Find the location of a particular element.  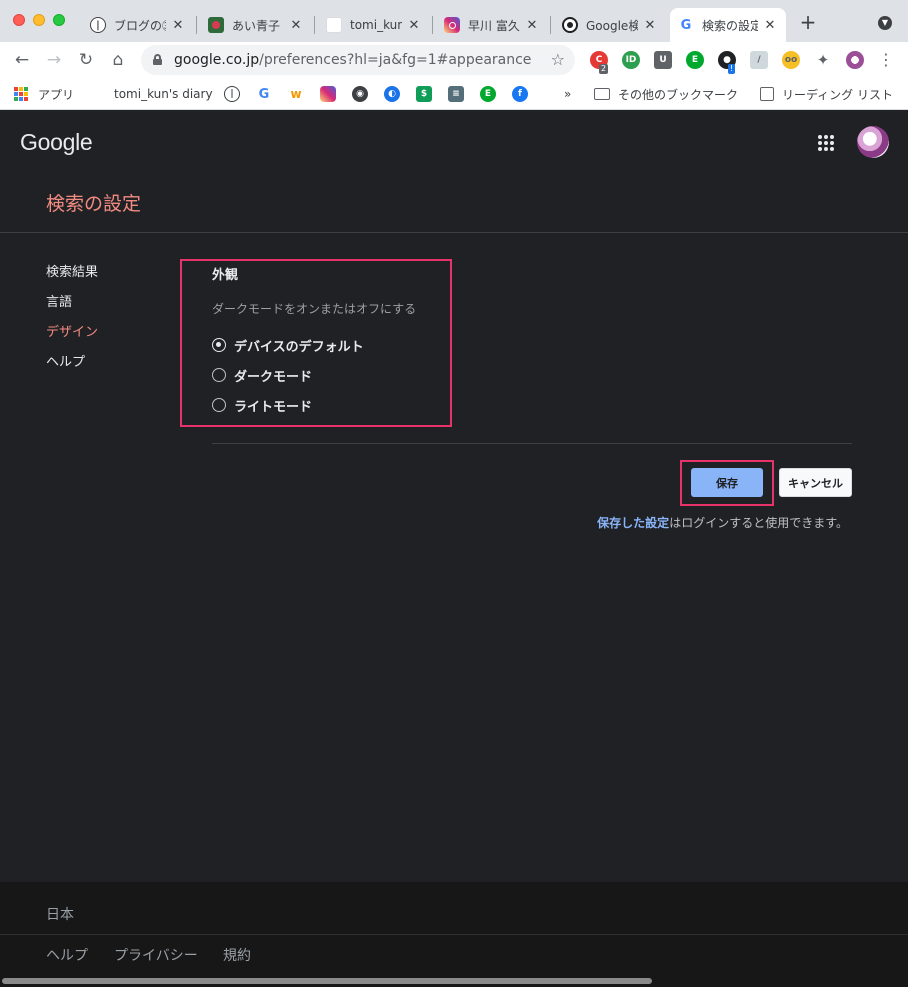

radio-dark-mode: ダークモード is located at coordinates (262, 375).